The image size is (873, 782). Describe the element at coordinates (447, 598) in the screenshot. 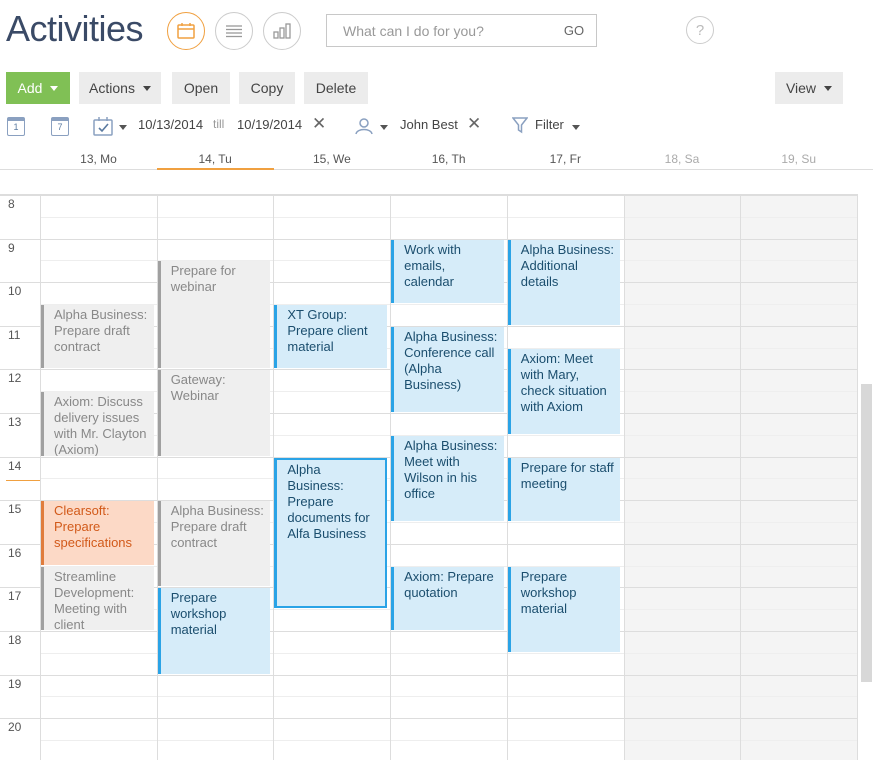

I see `calendar-event: Axiom: Prepare quotation` at that location.